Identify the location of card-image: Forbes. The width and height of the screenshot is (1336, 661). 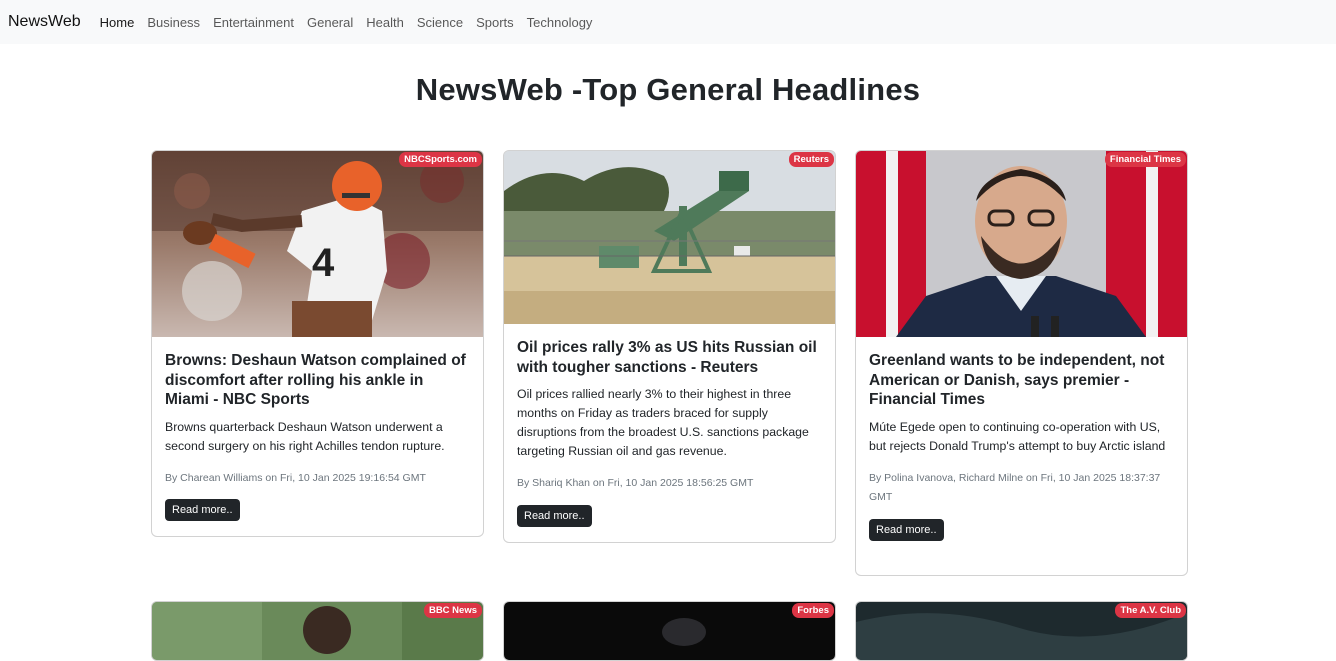
(669, 631).